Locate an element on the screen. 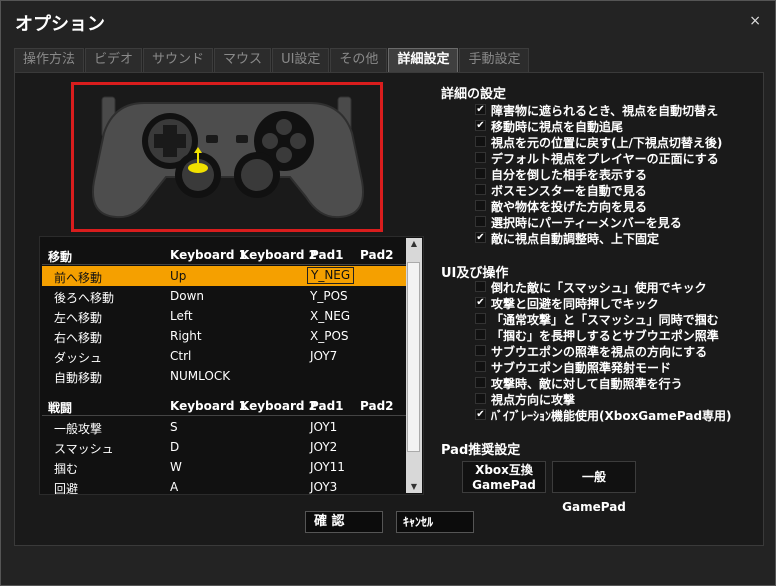 This screenshot has width=776, height=586. tab-ui-settings: UI設定 is located at coordinates (301, 60).